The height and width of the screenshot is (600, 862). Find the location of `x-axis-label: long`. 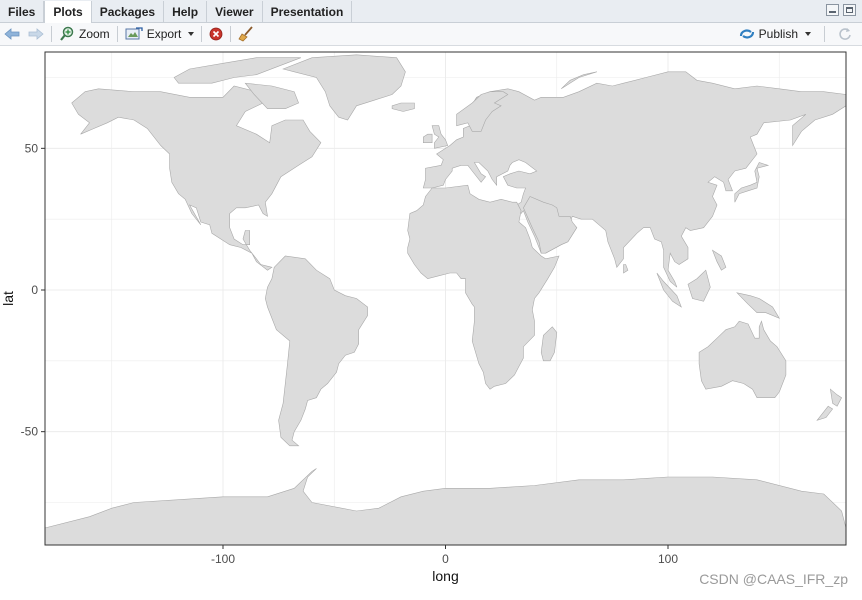

x-axis-label: long is located at coordinates (445, 576).